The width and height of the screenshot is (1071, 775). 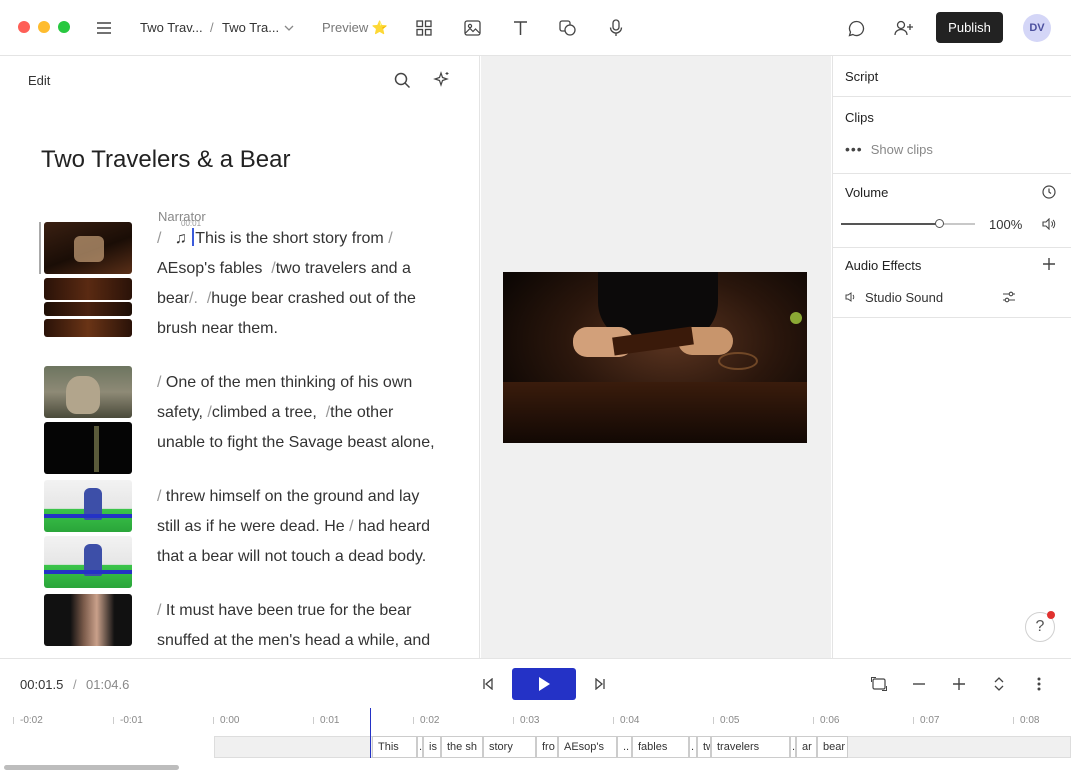 I want to click on star-icon: ⭐, so click(x=380, y=27).